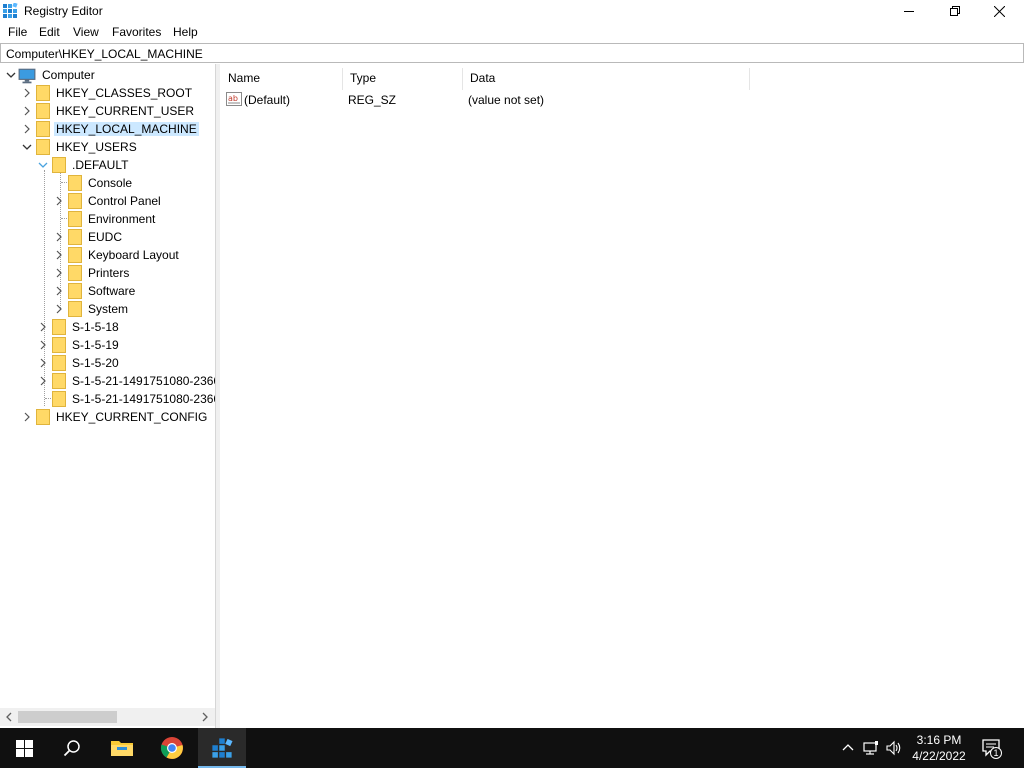 The image size is (1024, 768). Describe the element at coordinates (992, 749) in the screenshot. I see `action-center-button: 1` at that location.